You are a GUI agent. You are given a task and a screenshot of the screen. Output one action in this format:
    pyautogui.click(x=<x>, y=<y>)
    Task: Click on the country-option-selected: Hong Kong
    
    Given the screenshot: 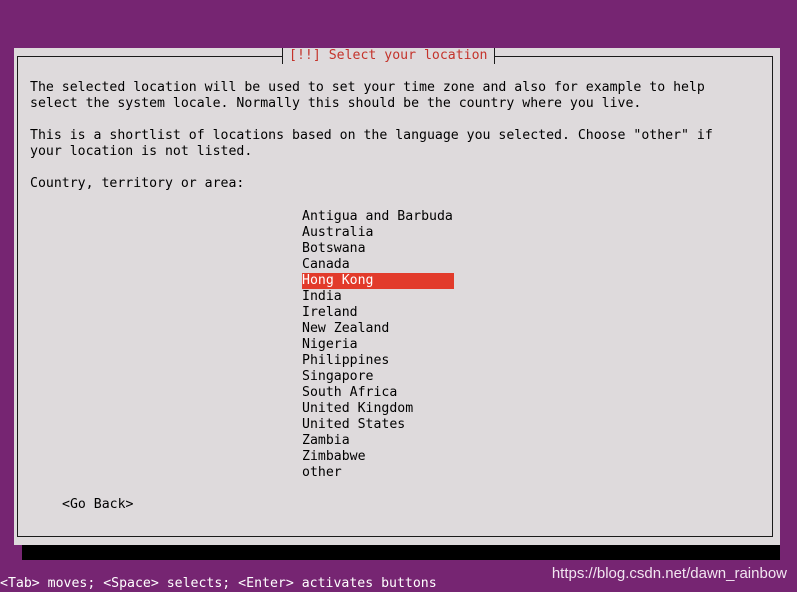 What is the action you would take?
    pyautogui.click(x=378, y=281)
    